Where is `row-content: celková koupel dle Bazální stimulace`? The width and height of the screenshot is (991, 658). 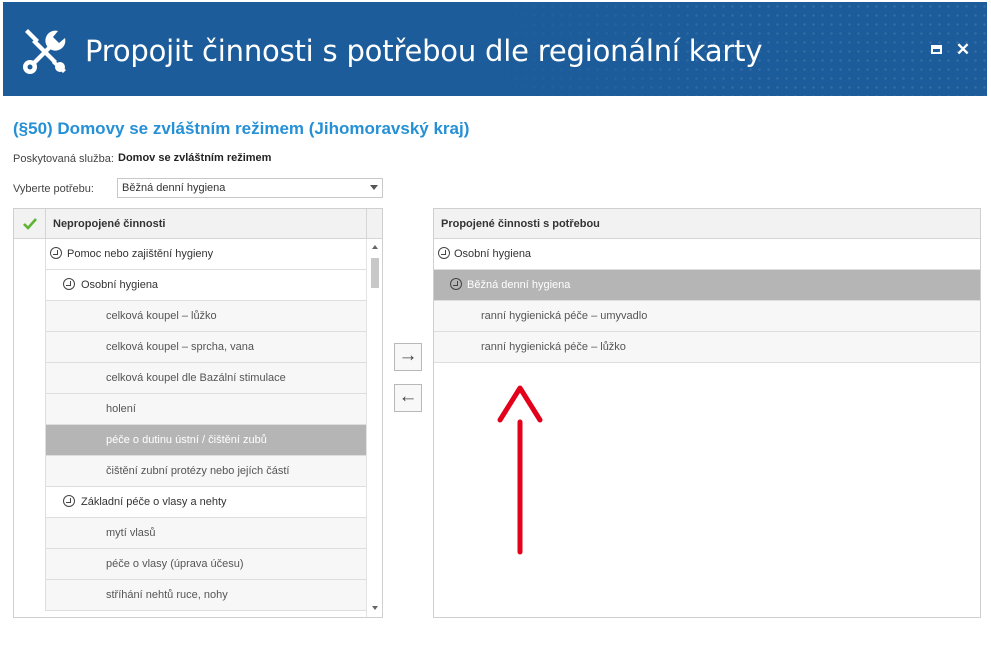
row-content: celková koupel dle Bazální stimulace is located at coordinates (206, 378).